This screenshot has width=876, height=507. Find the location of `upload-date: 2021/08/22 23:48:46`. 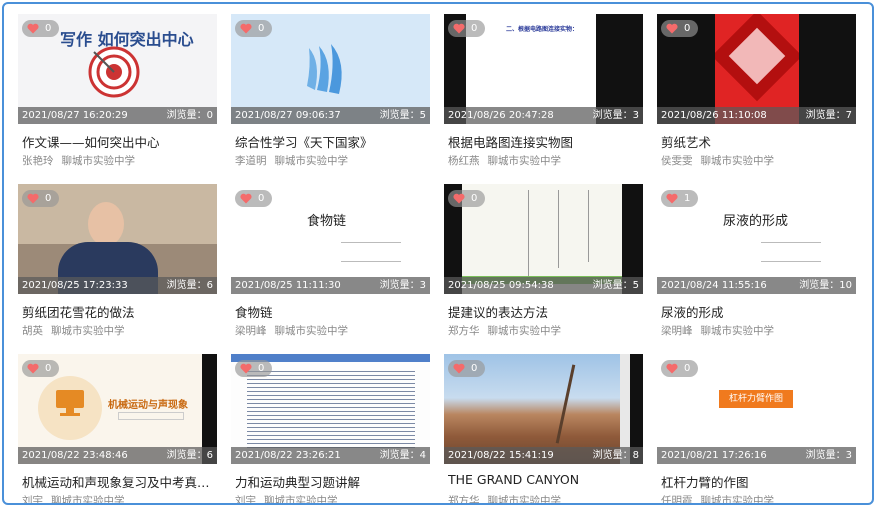

upload-date: 2021/08/22 23:48:46 is located at coordinates (75, 455).